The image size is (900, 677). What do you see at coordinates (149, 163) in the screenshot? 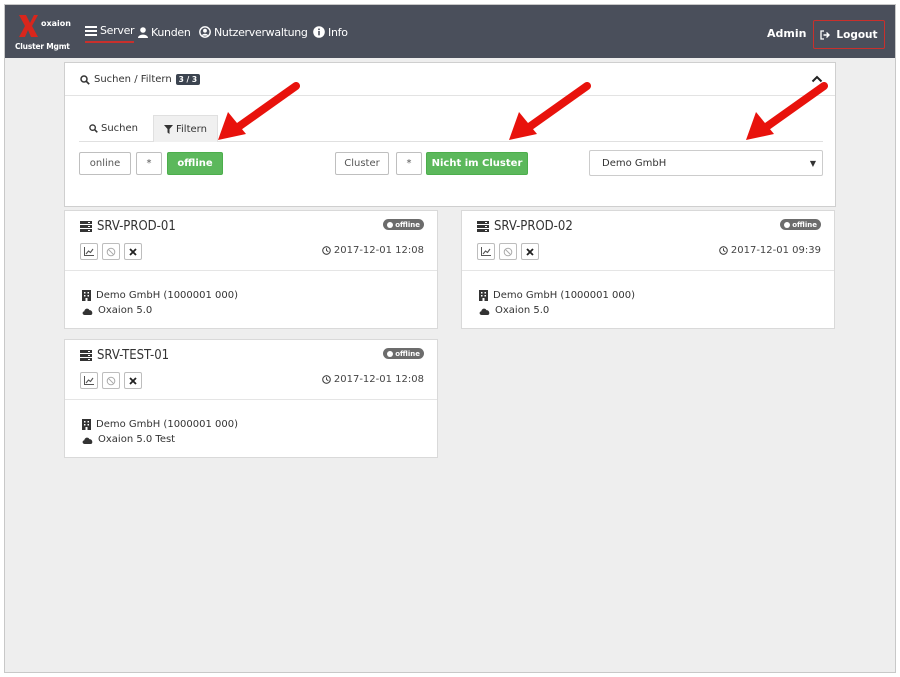
I see `filter-status-any-button: *` at bounding box center [149, 163].